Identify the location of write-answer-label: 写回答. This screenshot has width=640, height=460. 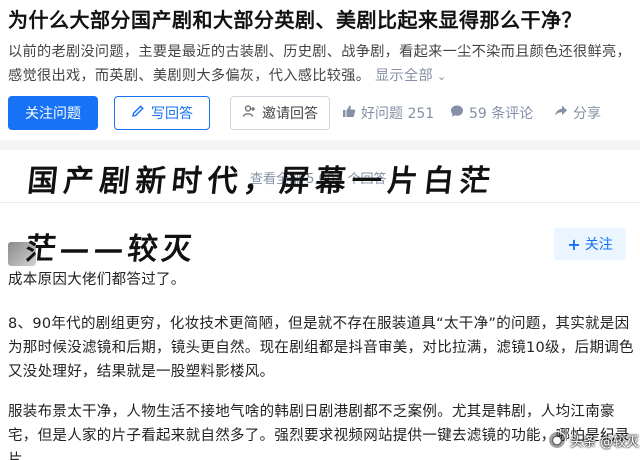
(172, 114).